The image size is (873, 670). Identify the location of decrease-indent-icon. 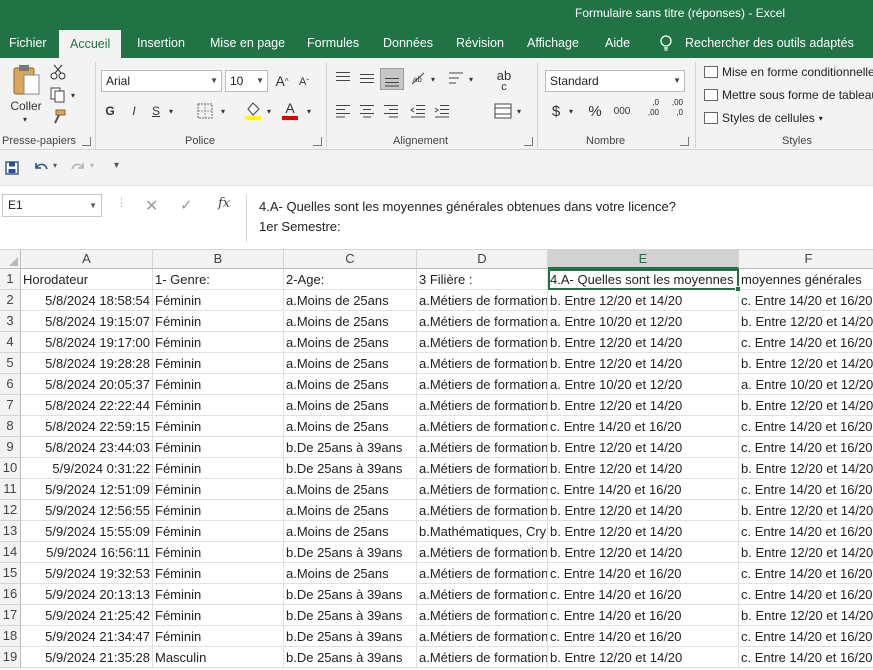
(418, 111).